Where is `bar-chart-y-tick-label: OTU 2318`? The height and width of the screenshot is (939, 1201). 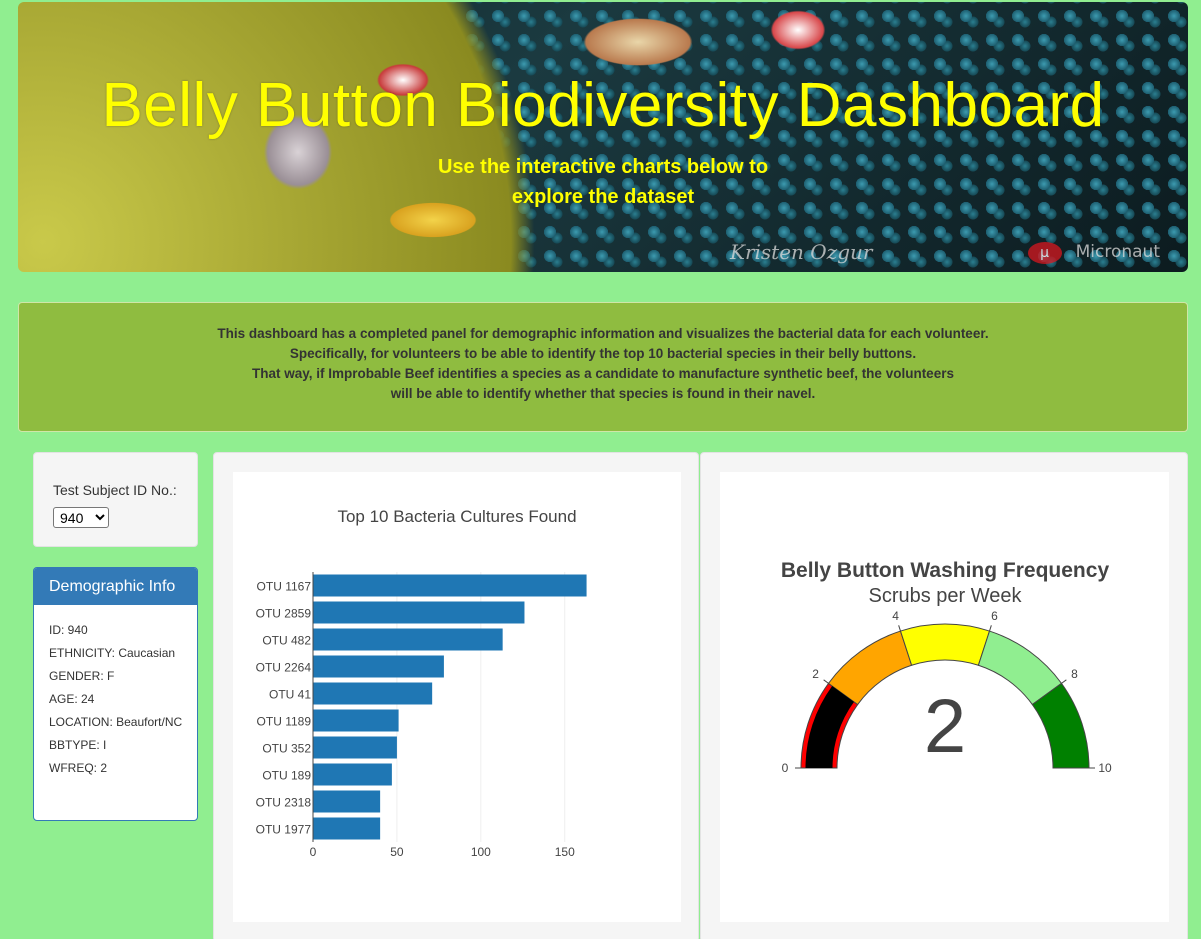 bar-chart-y-tick-label: OTU 2318 is located at coordinates (284, 803).